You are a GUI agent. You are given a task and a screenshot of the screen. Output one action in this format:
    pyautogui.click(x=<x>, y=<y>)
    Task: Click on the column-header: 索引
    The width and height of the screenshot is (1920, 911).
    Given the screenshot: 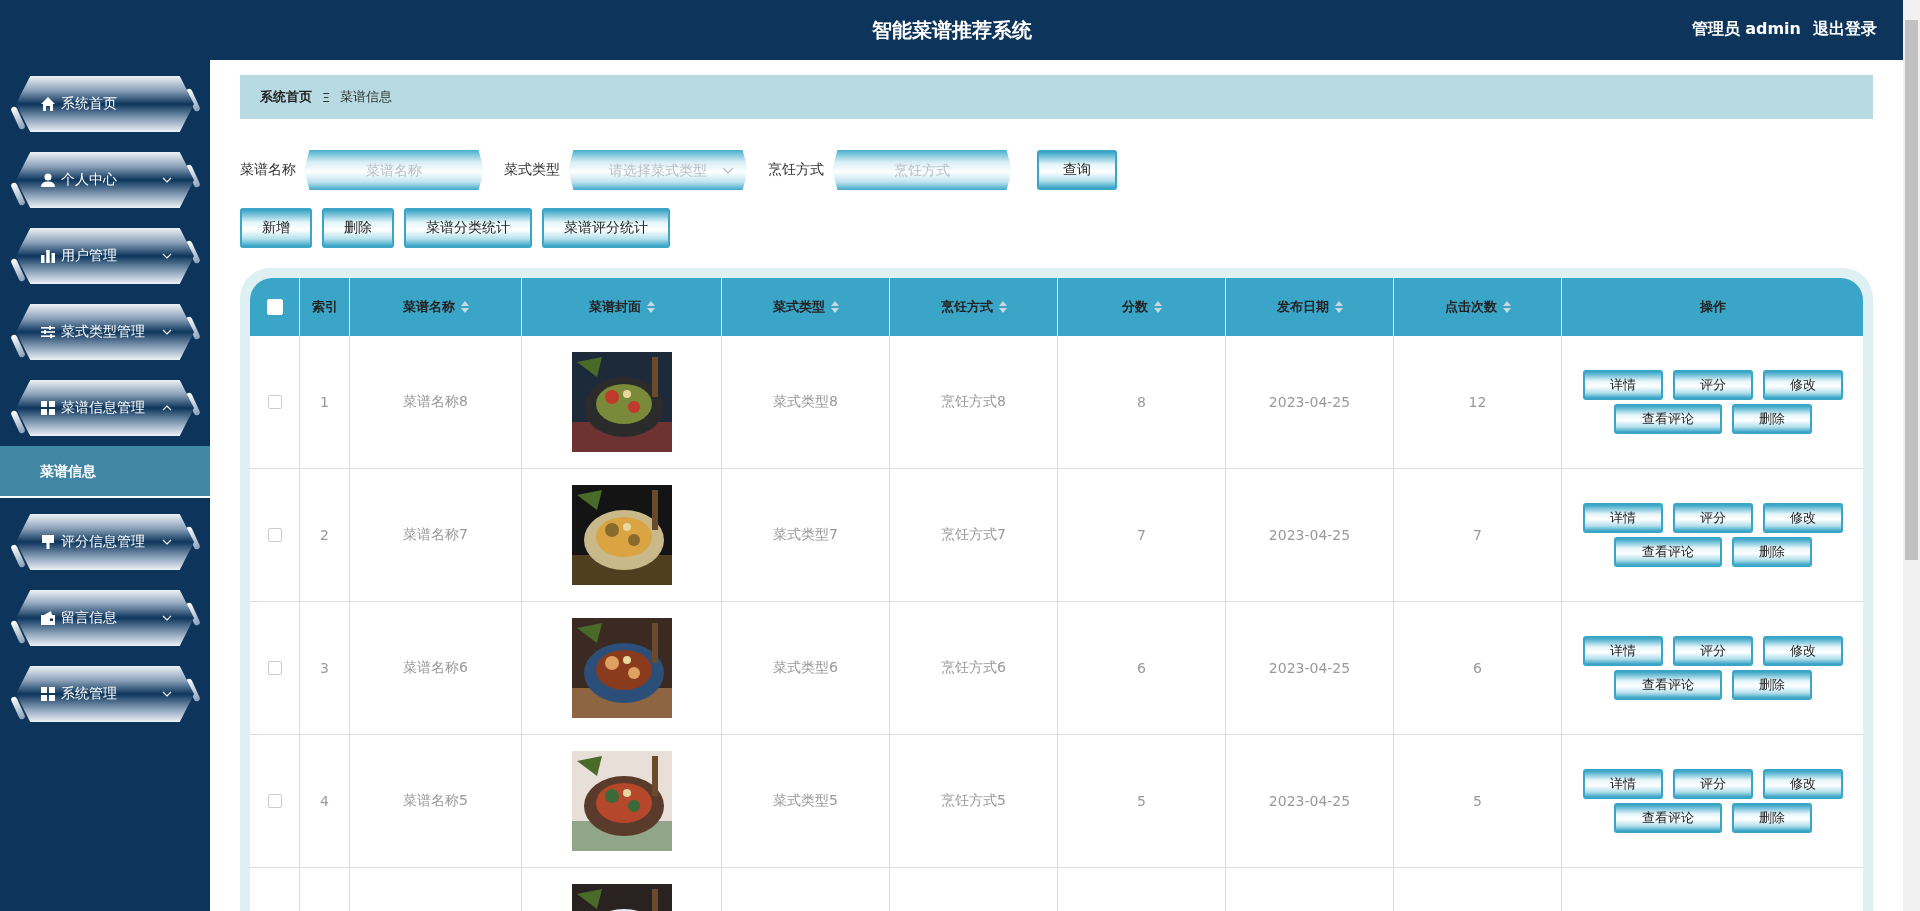 What is the action you would take?
    pyautogui.click(x=324, y=307)
    